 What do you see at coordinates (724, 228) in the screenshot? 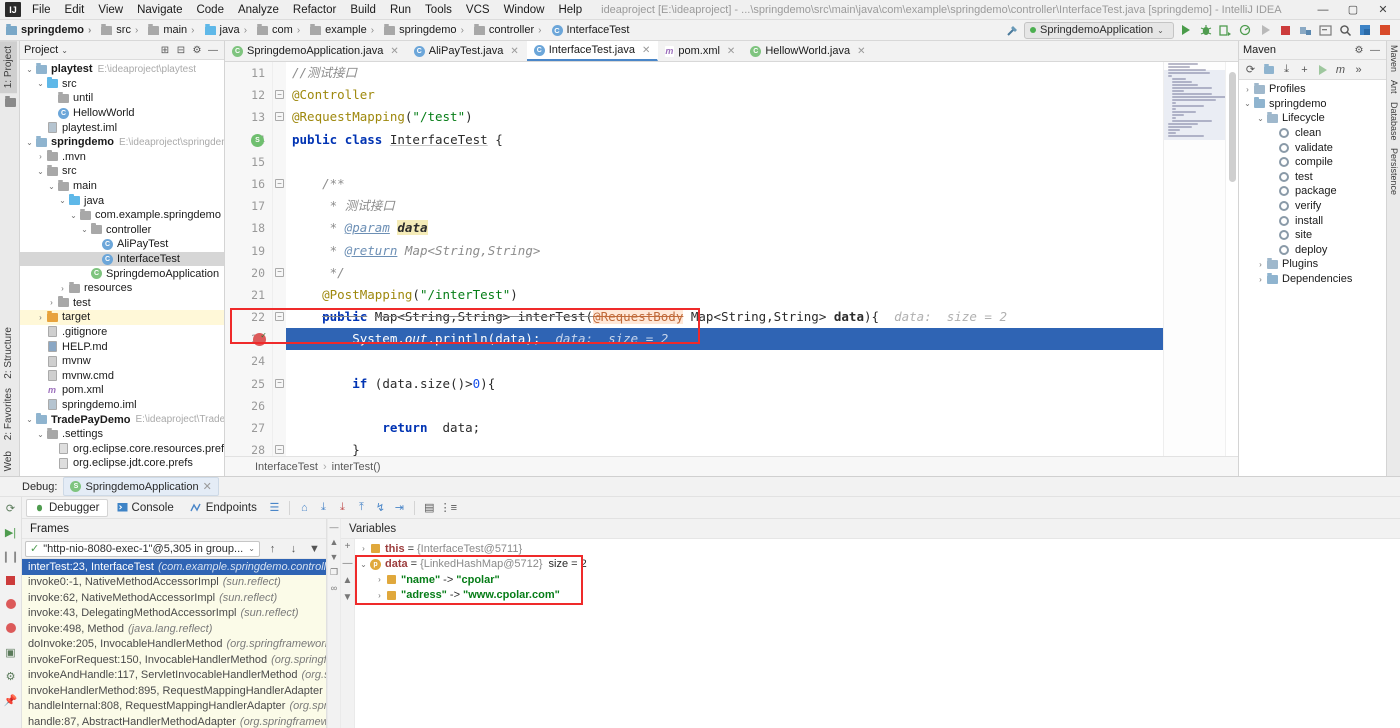
I see `code-line-18: * @param data` at bounding box center [724, 228].